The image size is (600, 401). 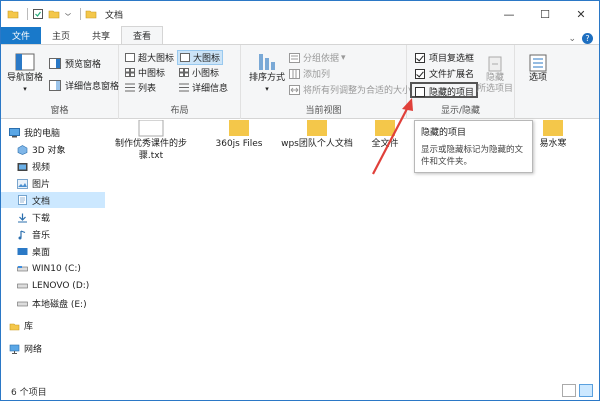 I want to click on sidebar-item-videos: 视频, so click(x=33, y=166).